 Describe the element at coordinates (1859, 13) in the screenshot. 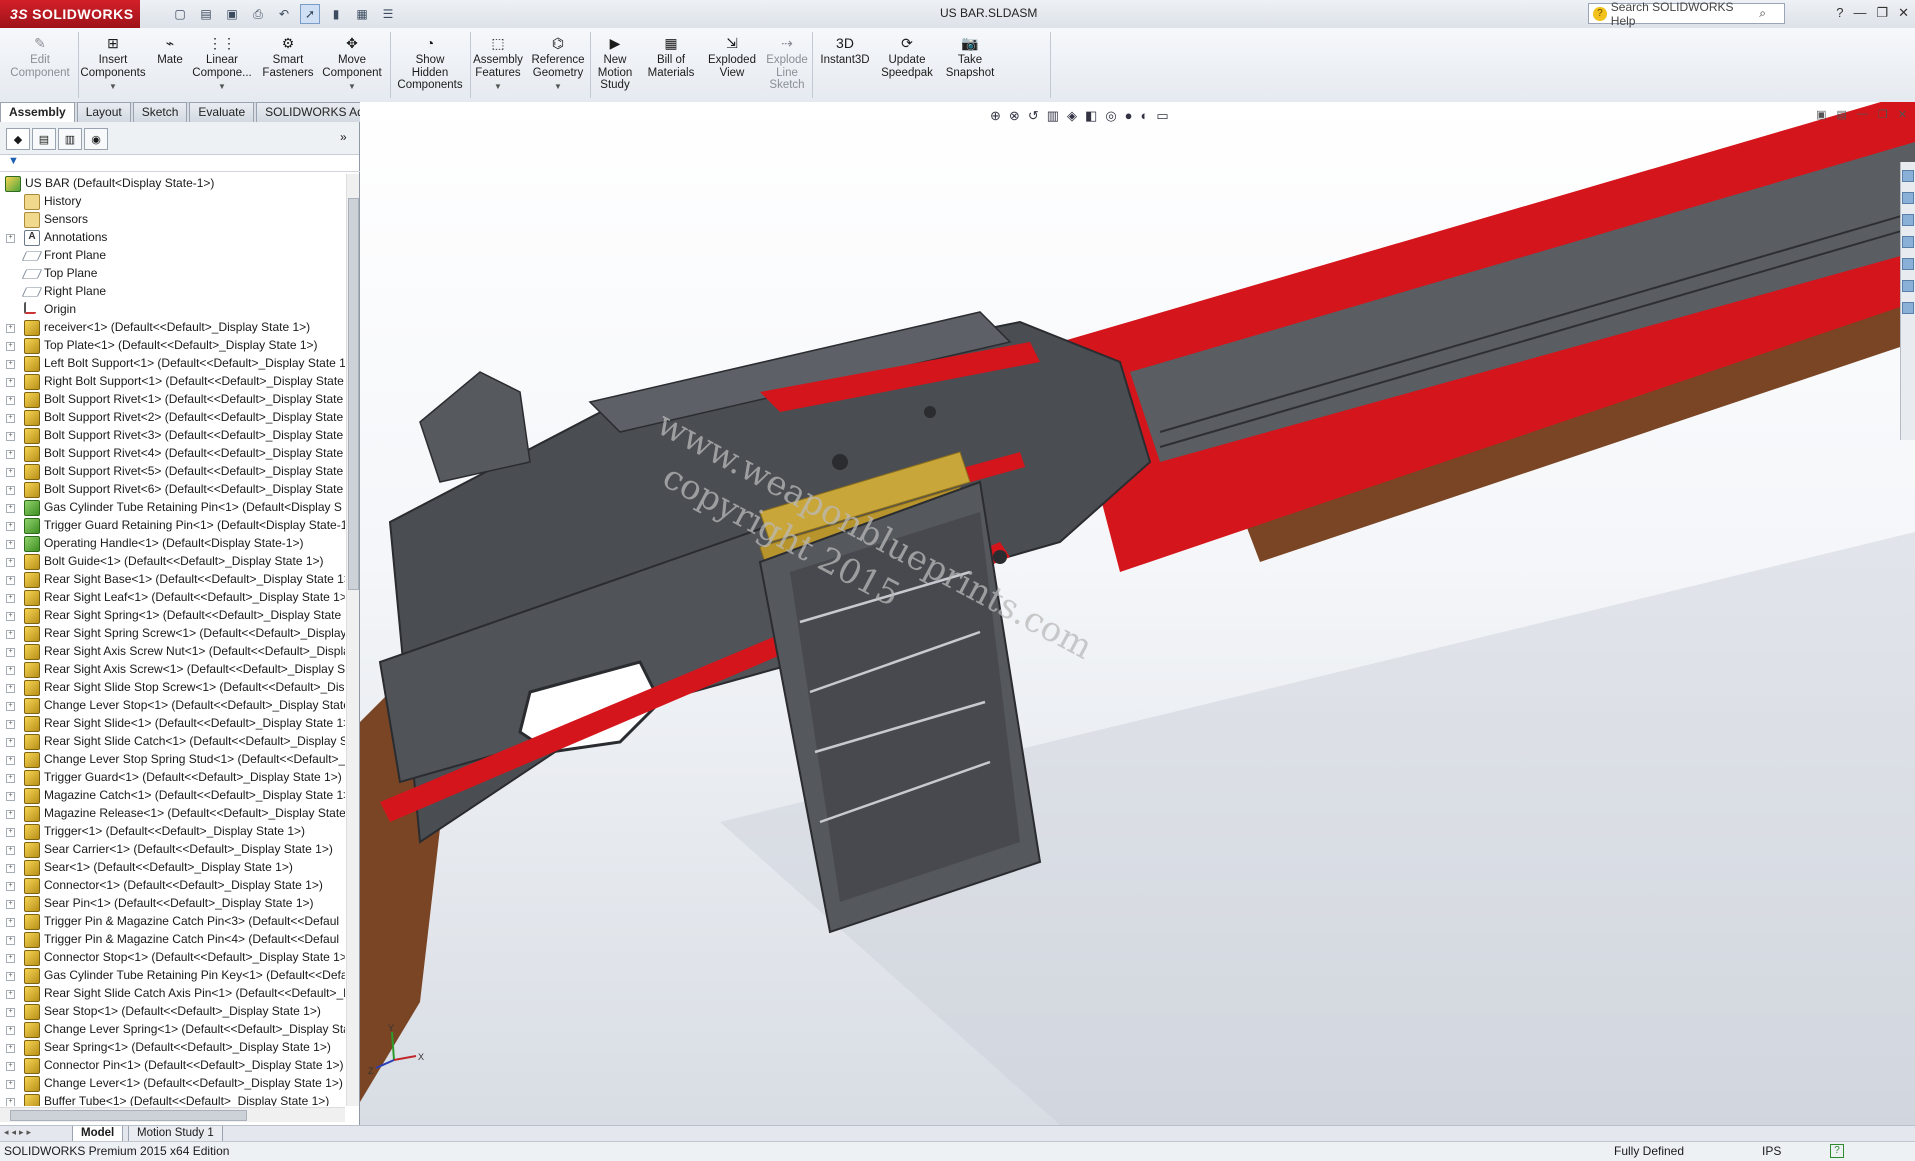

I see `minimize-icon: —` at that location.